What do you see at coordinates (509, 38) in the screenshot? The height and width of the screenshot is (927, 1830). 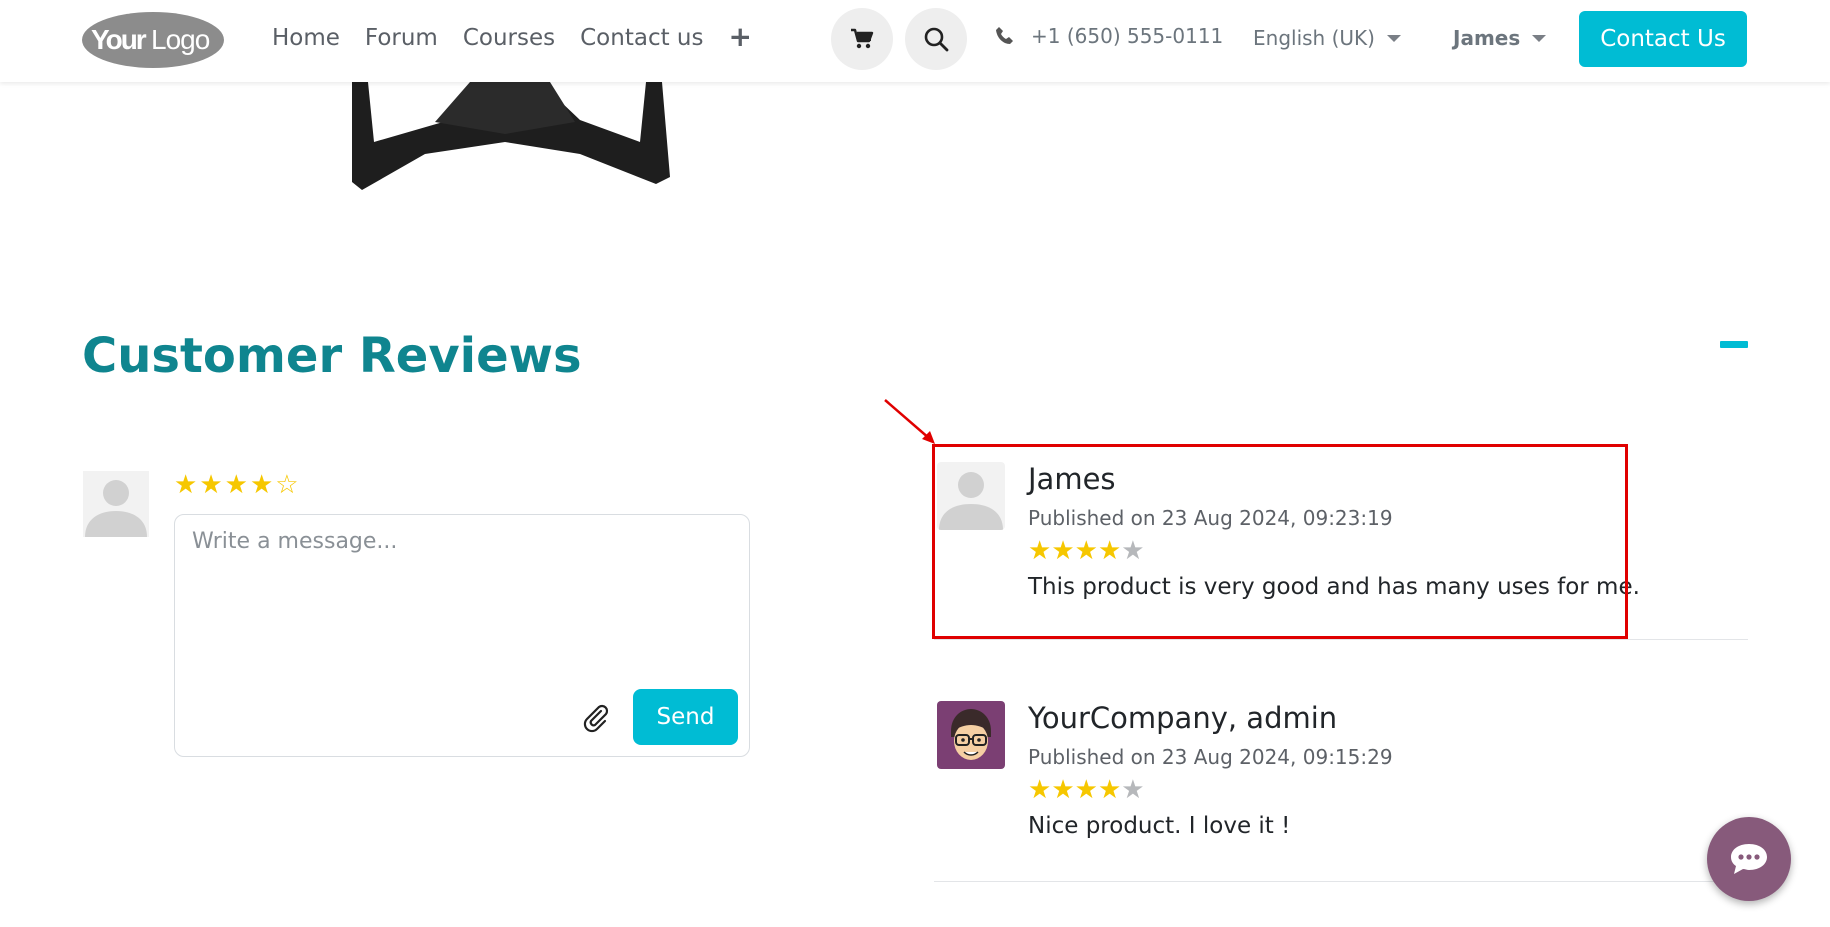 I see `nav-courses: Courses` at bounding box center [509, 38].